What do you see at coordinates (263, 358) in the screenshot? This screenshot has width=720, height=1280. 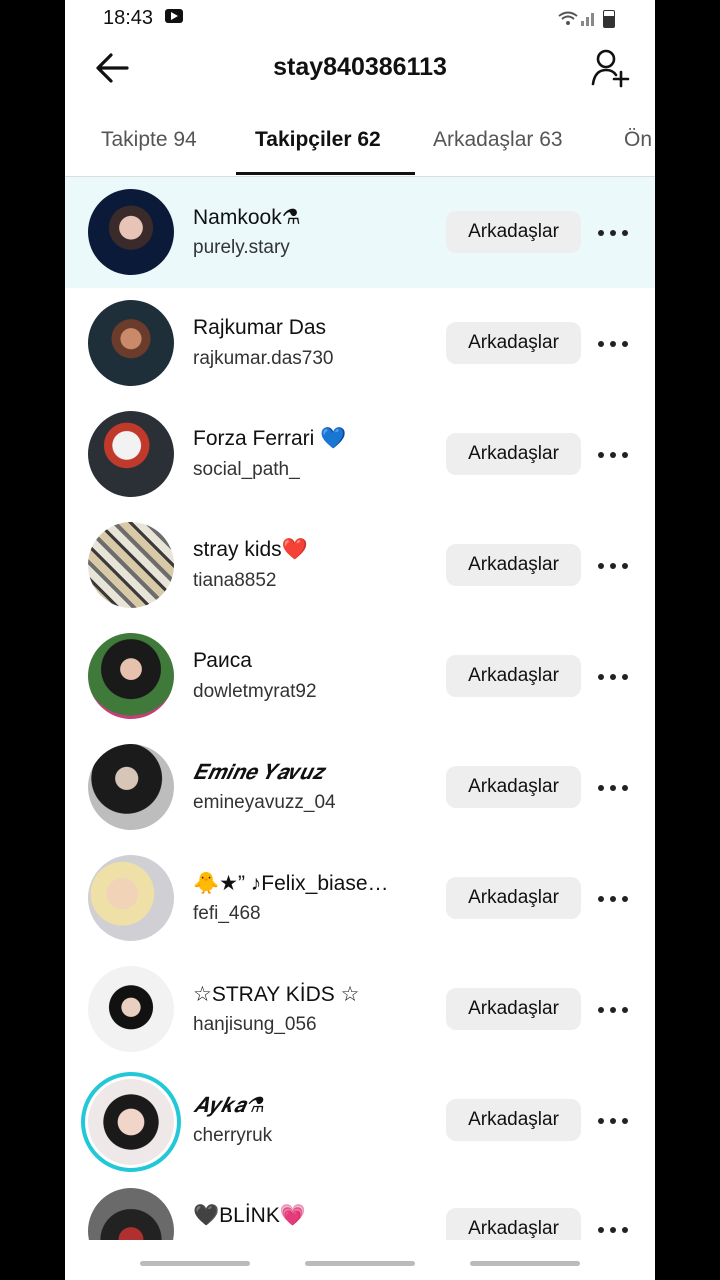 I see `username: rajkumar.das730` at bounding box center [263, 358].